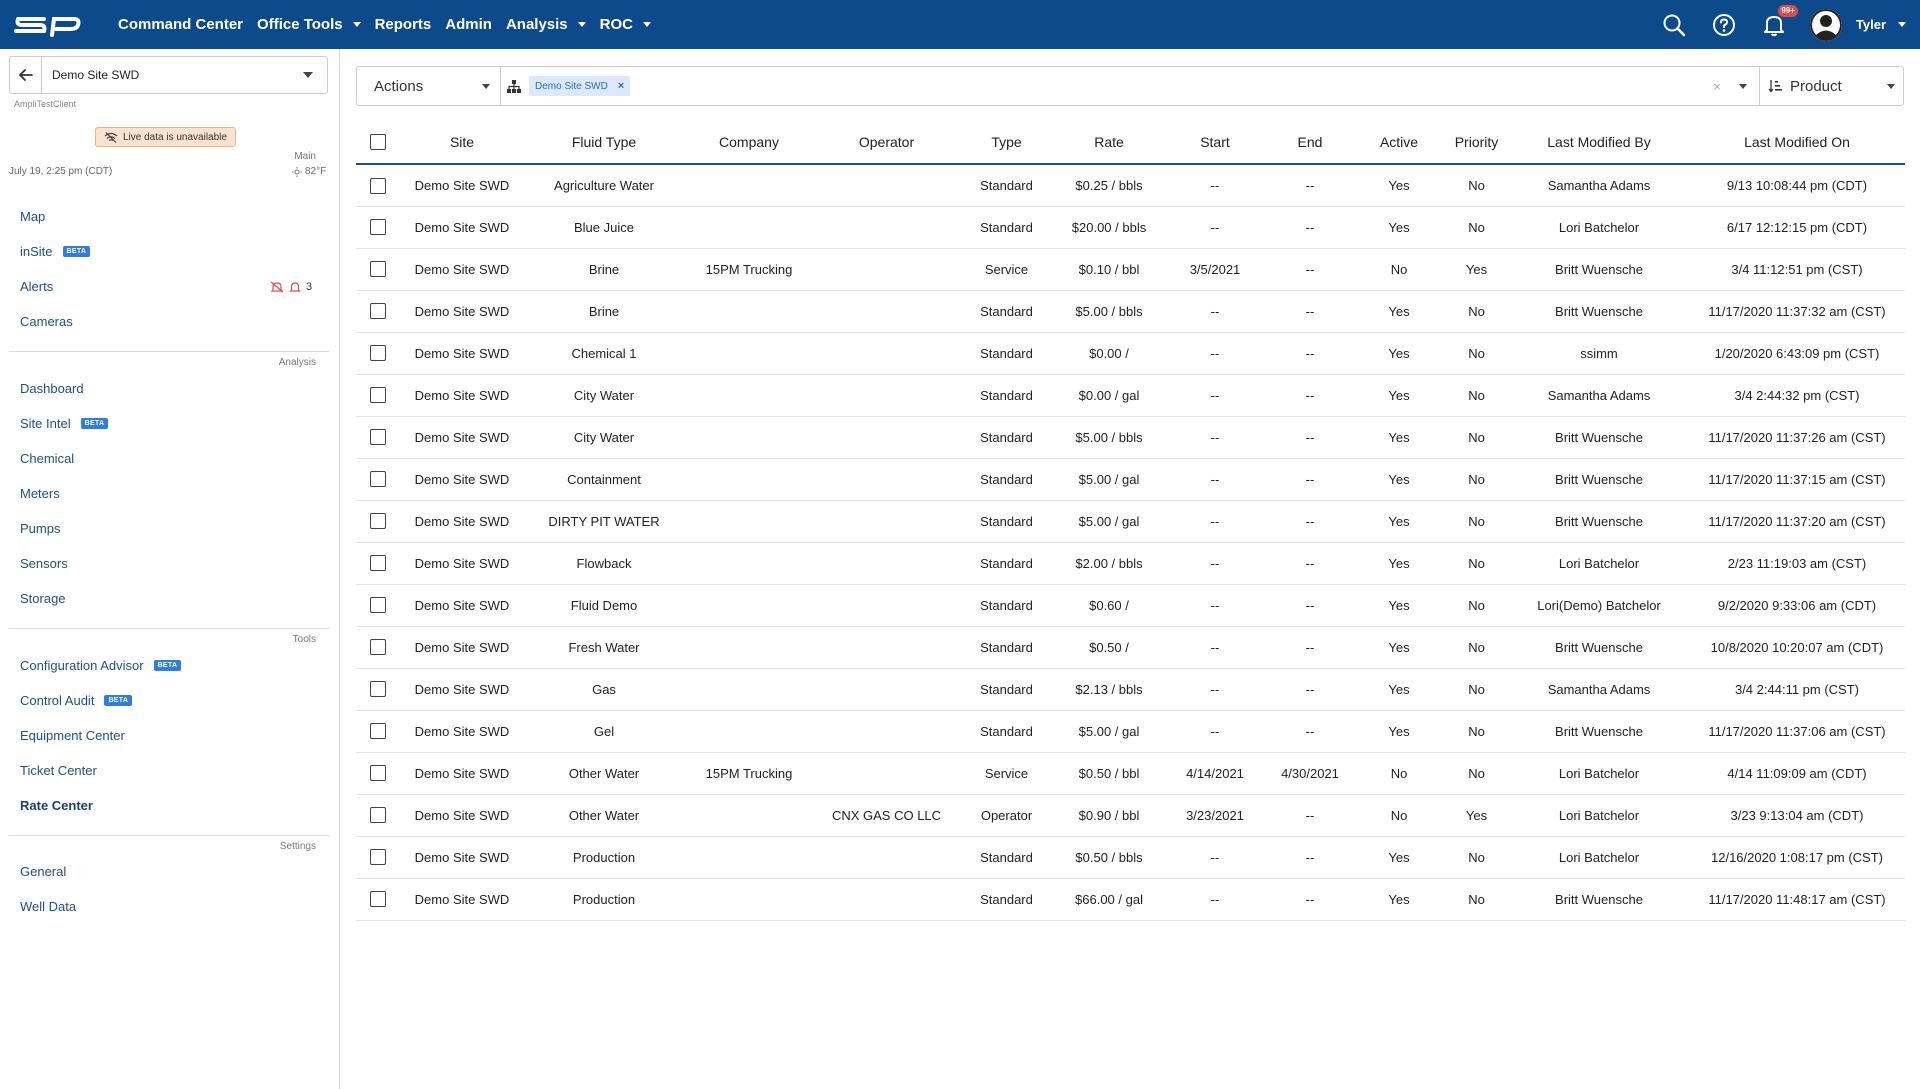 This screenshot has width=1920, height=1089. Describe the element at coordinates (604, 185) in the screenshot. I see `table-cell-fluid-type: Agriculture Water` at that location.